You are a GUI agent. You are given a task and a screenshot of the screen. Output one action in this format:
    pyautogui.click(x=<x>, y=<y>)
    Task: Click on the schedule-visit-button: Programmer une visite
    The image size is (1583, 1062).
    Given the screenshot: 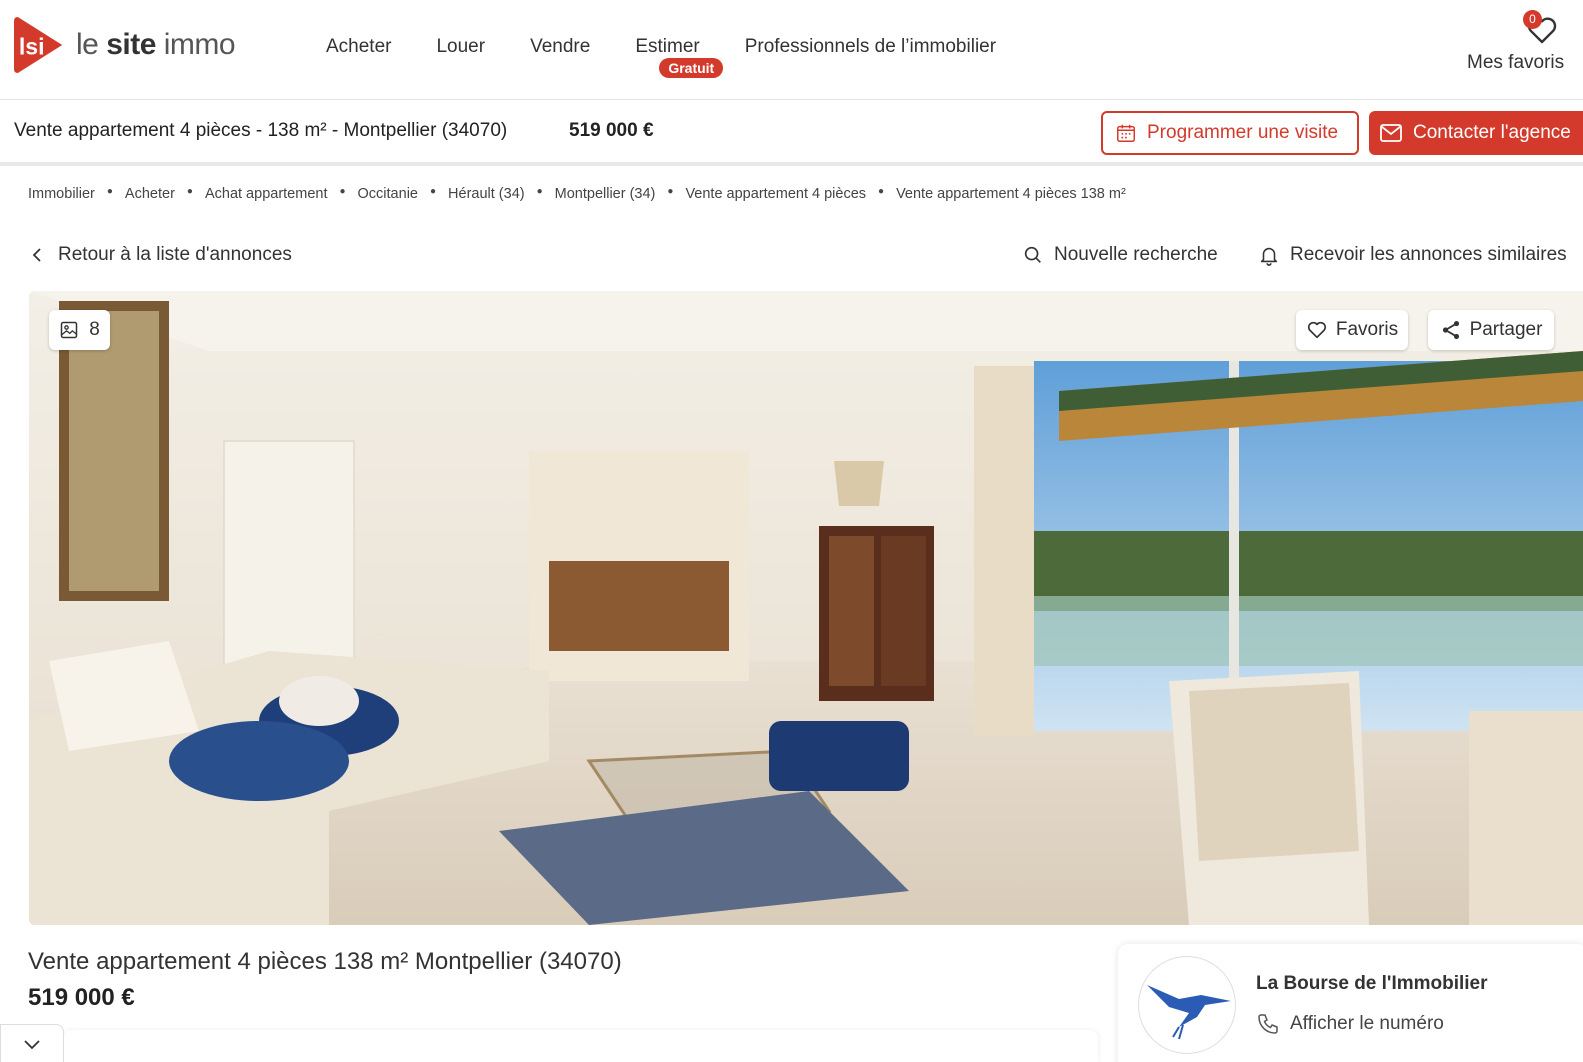 What is the action you would take?
    pyautogui.click(x=1230, y=133)
    